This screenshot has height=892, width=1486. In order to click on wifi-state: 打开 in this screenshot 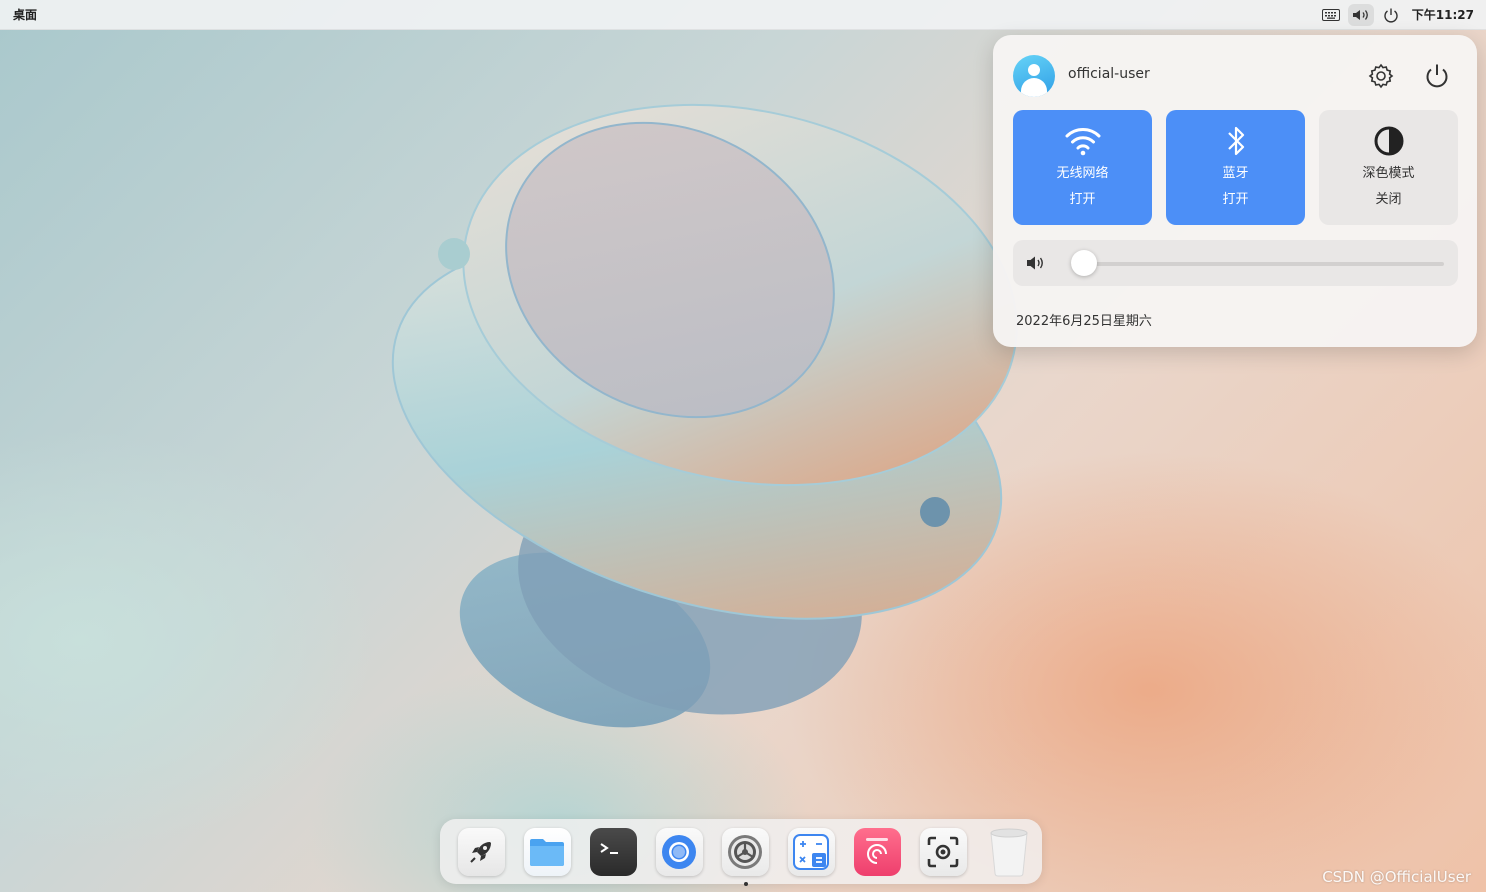, I will do `click(1082, 199)`.